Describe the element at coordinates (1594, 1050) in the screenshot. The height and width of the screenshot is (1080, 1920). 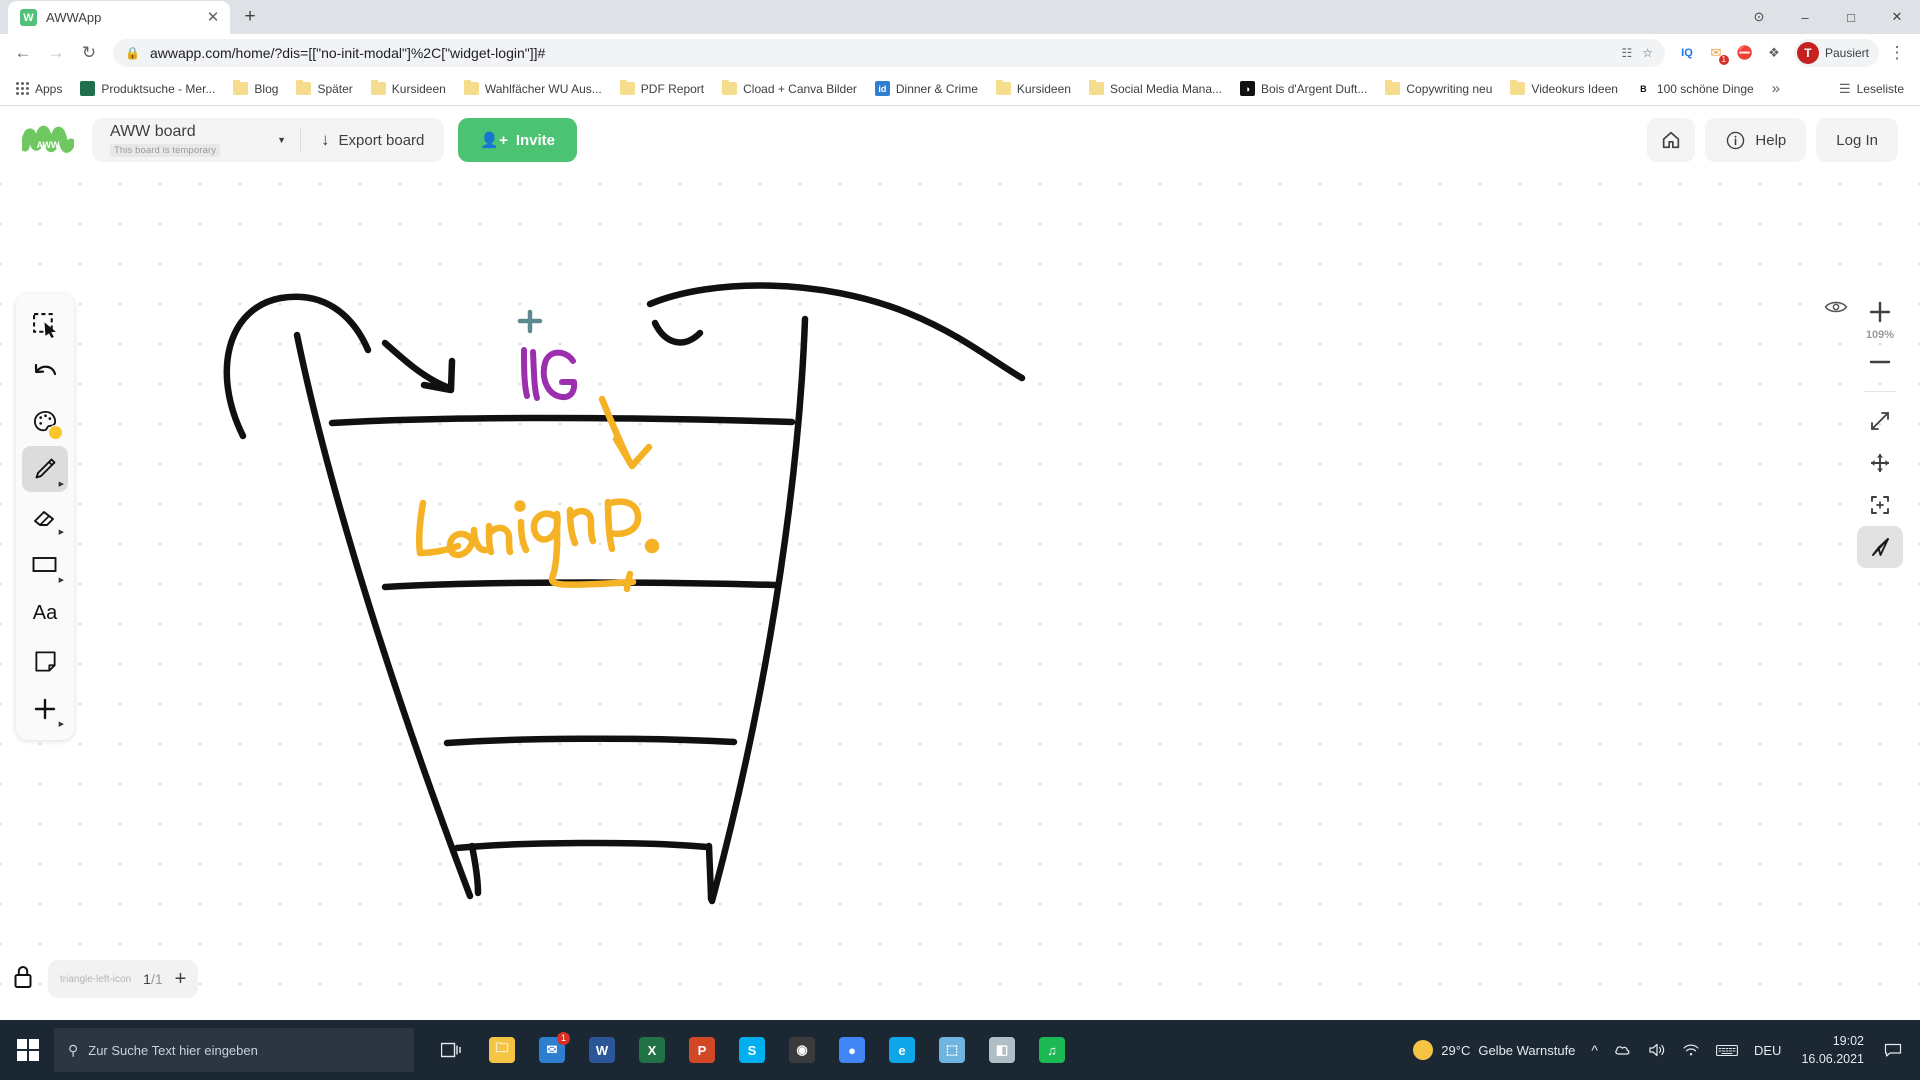
I see `tray-expand-button: ^` at that location.